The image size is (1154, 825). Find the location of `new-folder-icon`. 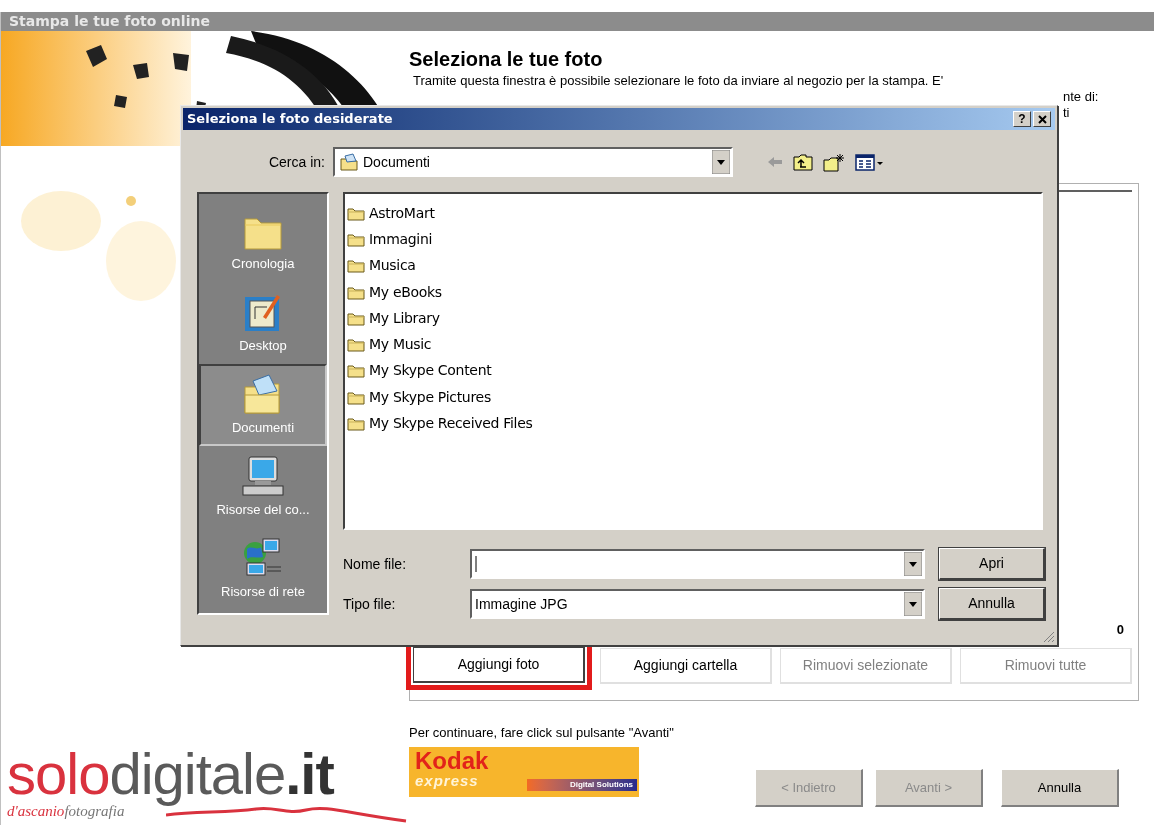

new-folder-icon is located at coordinates (834, 162).